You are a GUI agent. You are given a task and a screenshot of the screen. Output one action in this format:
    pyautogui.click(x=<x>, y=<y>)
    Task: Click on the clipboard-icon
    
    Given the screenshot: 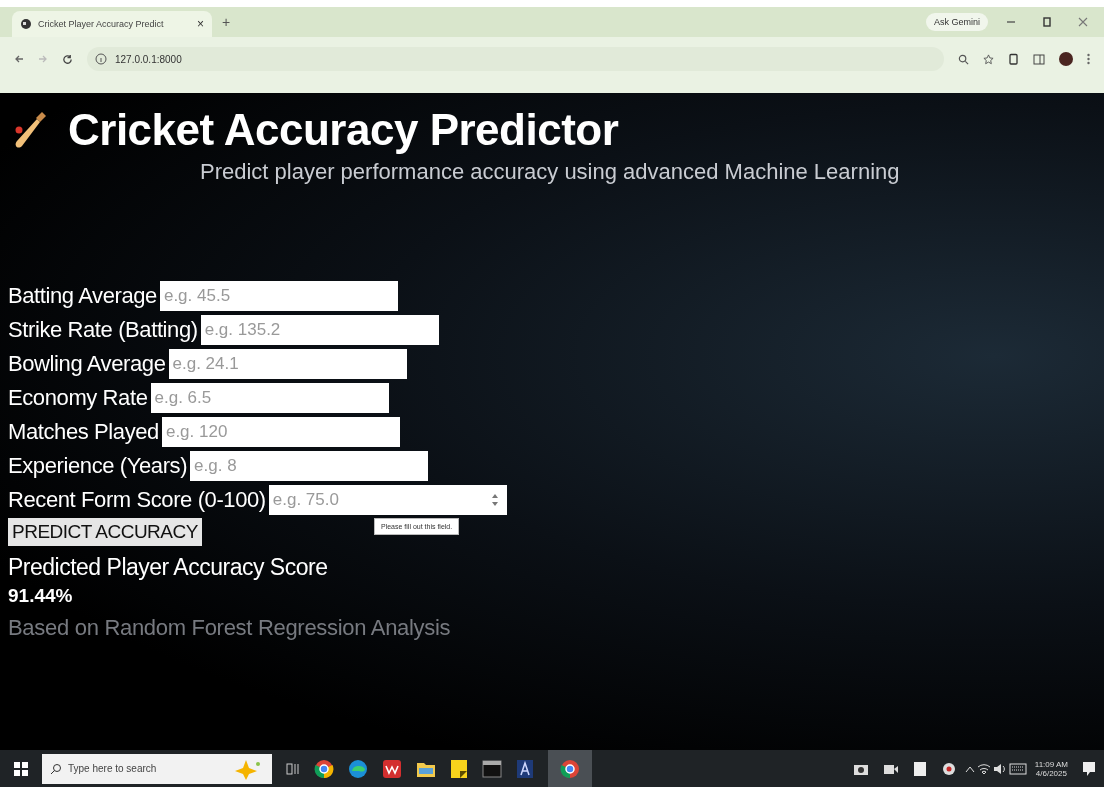 What is the action you would take?
    pyautogui.click(x=1013, y=59)
    